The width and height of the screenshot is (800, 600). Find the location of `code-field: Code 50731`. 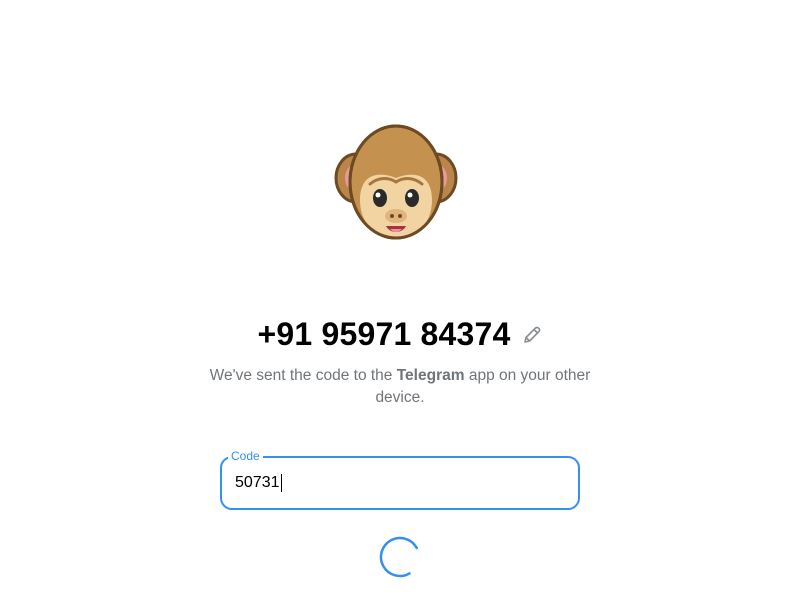

code-field: Code 50731 is located at coordinates (400, 479).